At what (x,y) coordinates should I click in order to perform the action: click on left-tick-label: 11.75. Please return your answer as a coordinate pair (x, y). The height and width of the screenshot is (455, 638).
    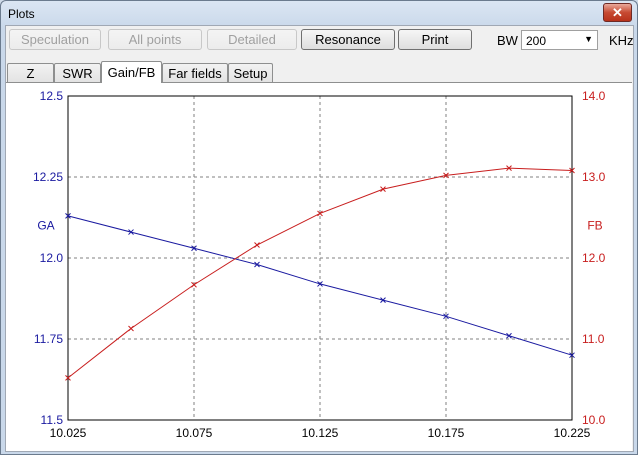
    Looking at the image, I should click on (48, 339).